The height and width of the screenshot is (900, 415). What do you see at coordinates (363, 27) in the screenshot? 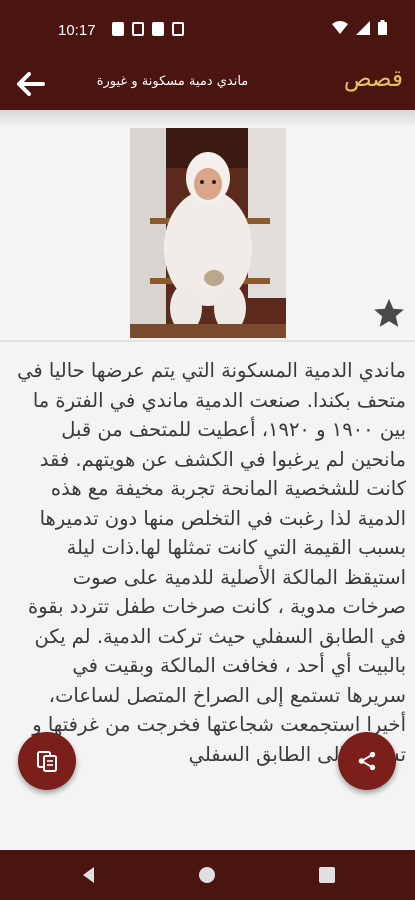
I see `signal-icon` at bounding box center [363, 27].